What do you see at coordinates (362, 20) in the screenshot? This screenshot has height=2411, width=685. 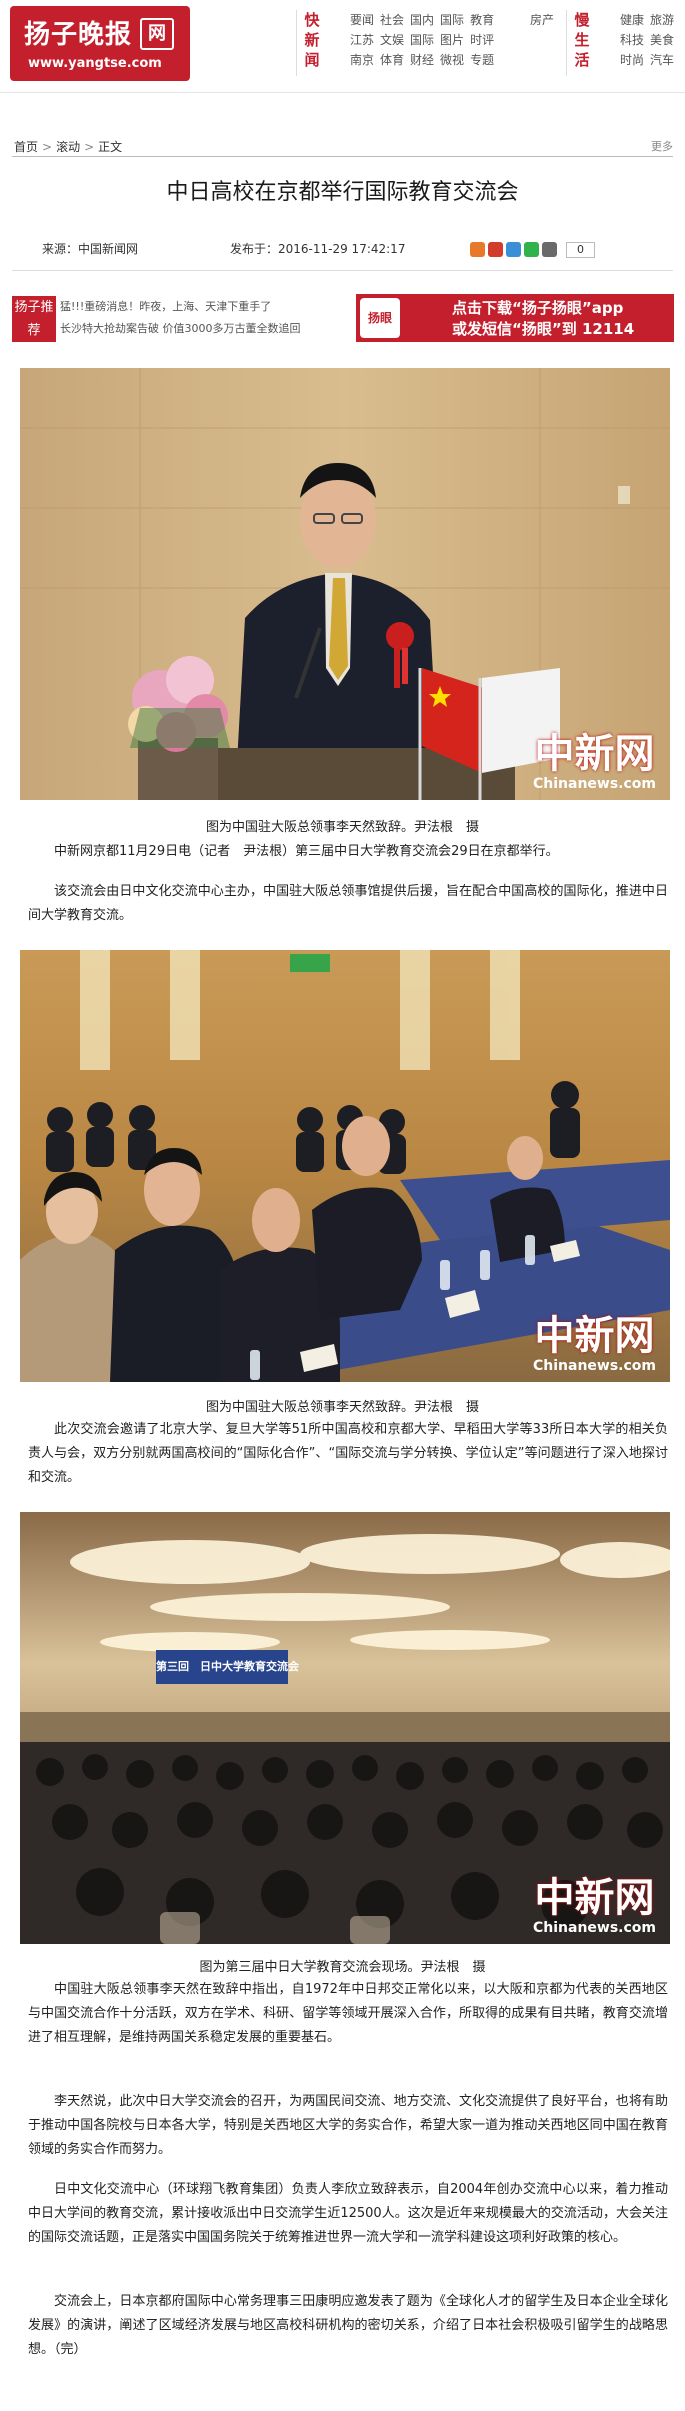 I see `nav-link: 要闻` at bounding box center [362, 20].